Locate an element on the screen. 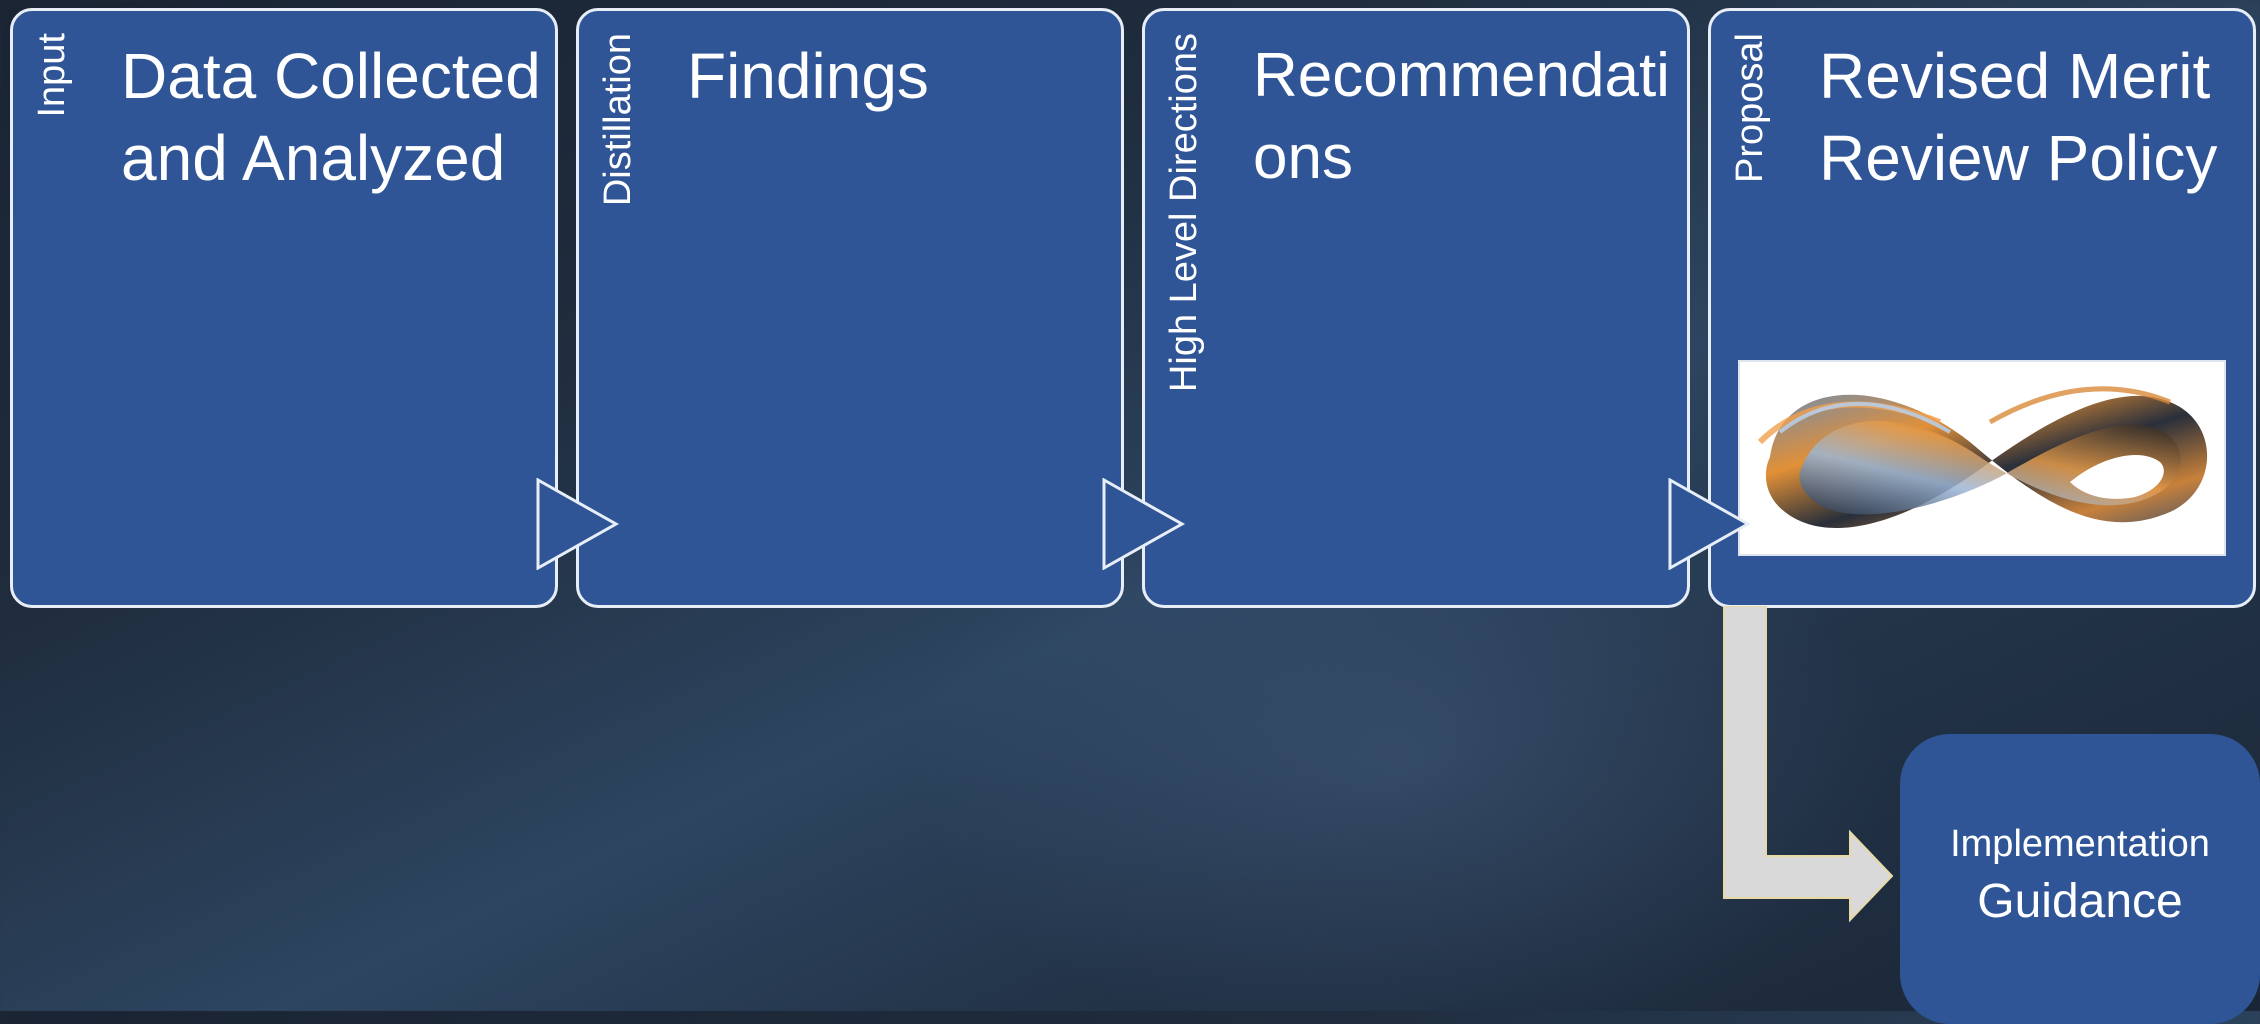  side-label-proposal: Proposal is located at coordinates (1750, 108).